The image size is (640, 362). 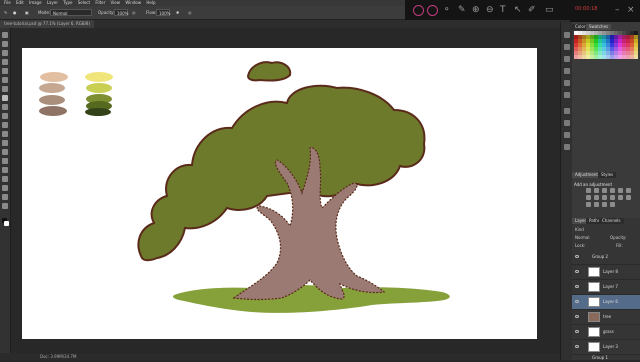 I want to click on info-panel-icon, so click(x=567, y=111).